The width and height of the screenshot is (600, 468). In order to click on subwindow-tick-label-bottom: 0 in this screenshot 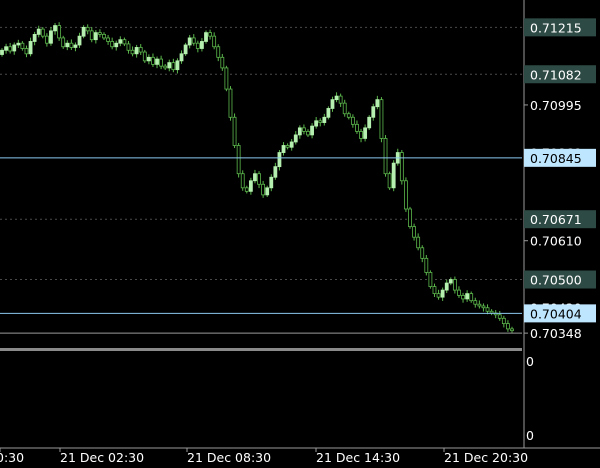, I will do `click(530, 435)`.